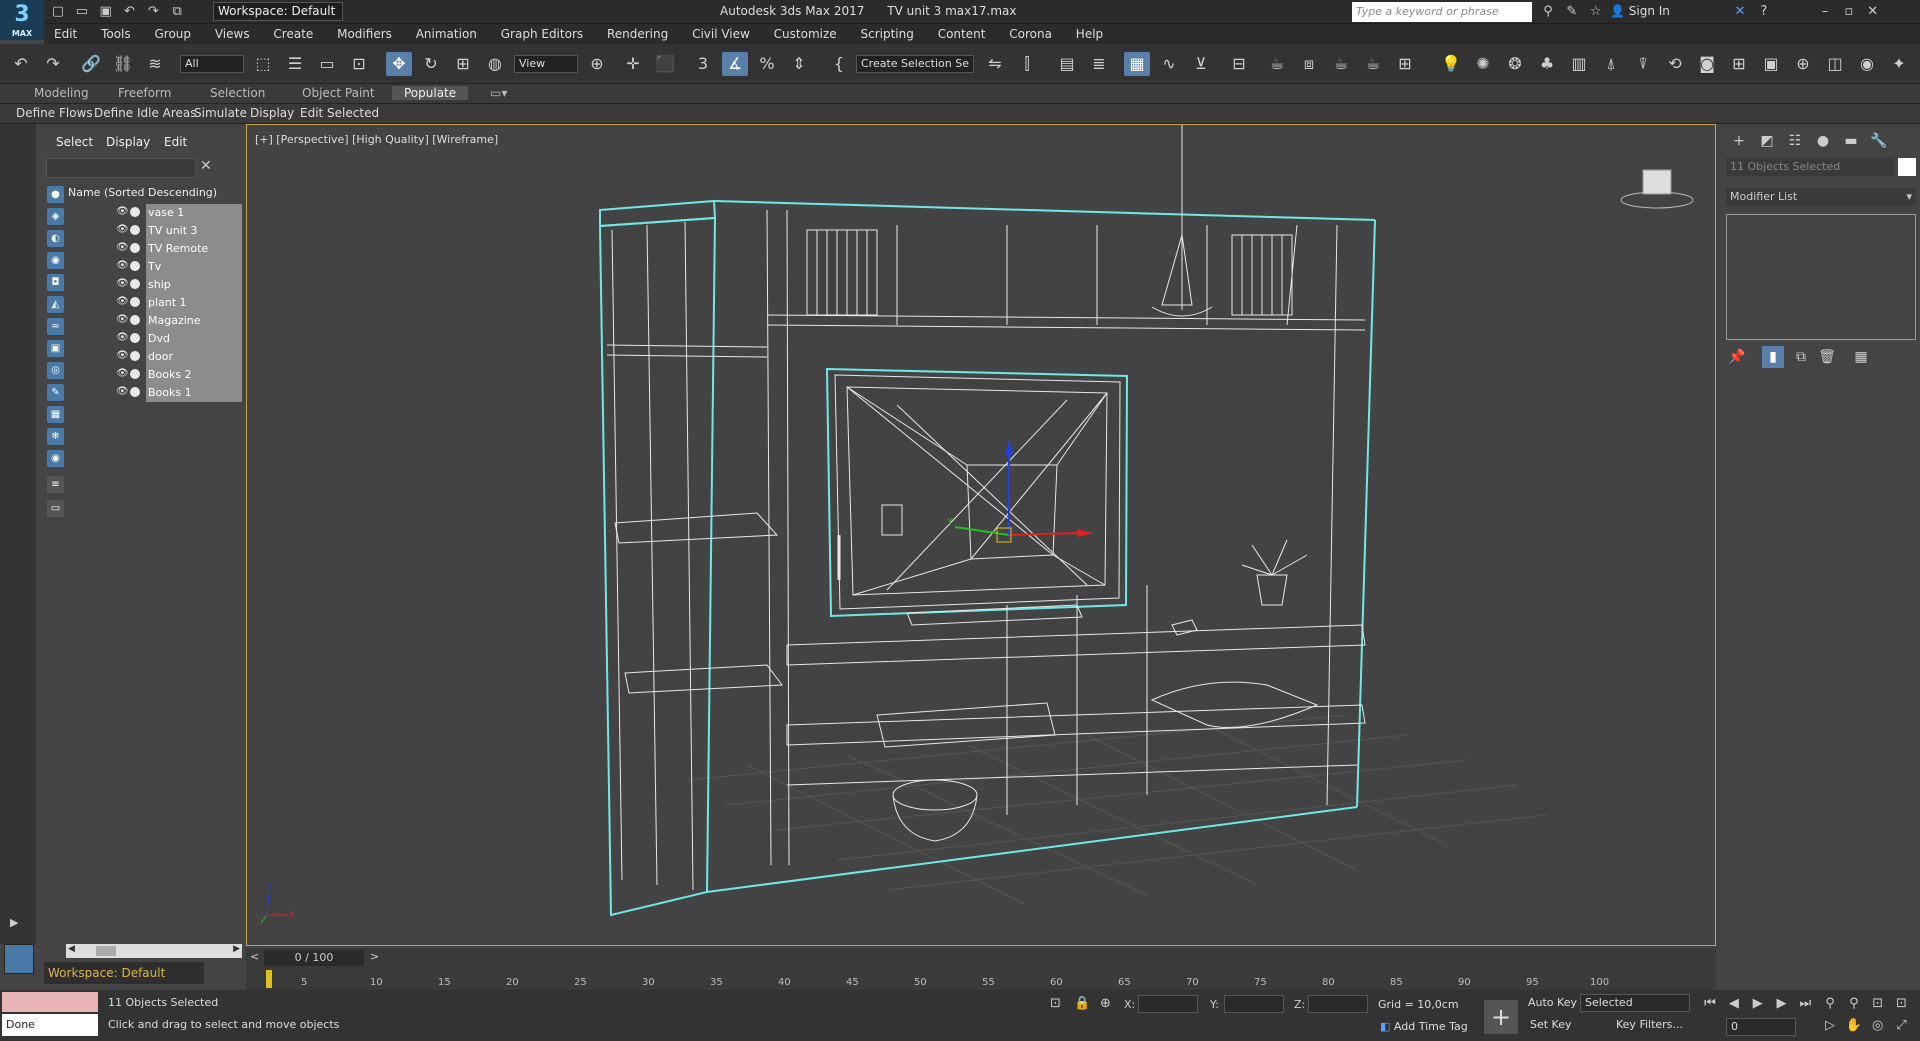 The height and width of the screenshot is (1041, 1920). I want to click on group-filter-icon: ▣, so click(55, 348).